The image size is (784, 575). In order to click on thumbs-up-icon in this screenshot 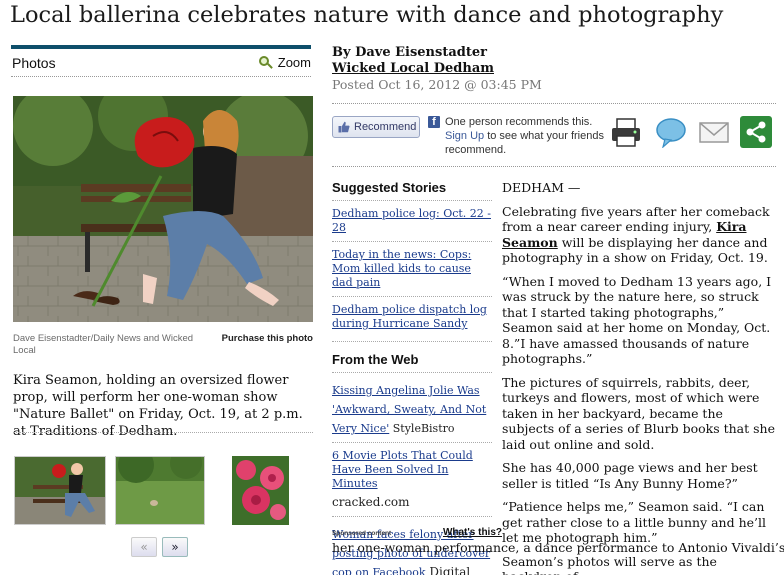, I will do `click(344, 127)`.